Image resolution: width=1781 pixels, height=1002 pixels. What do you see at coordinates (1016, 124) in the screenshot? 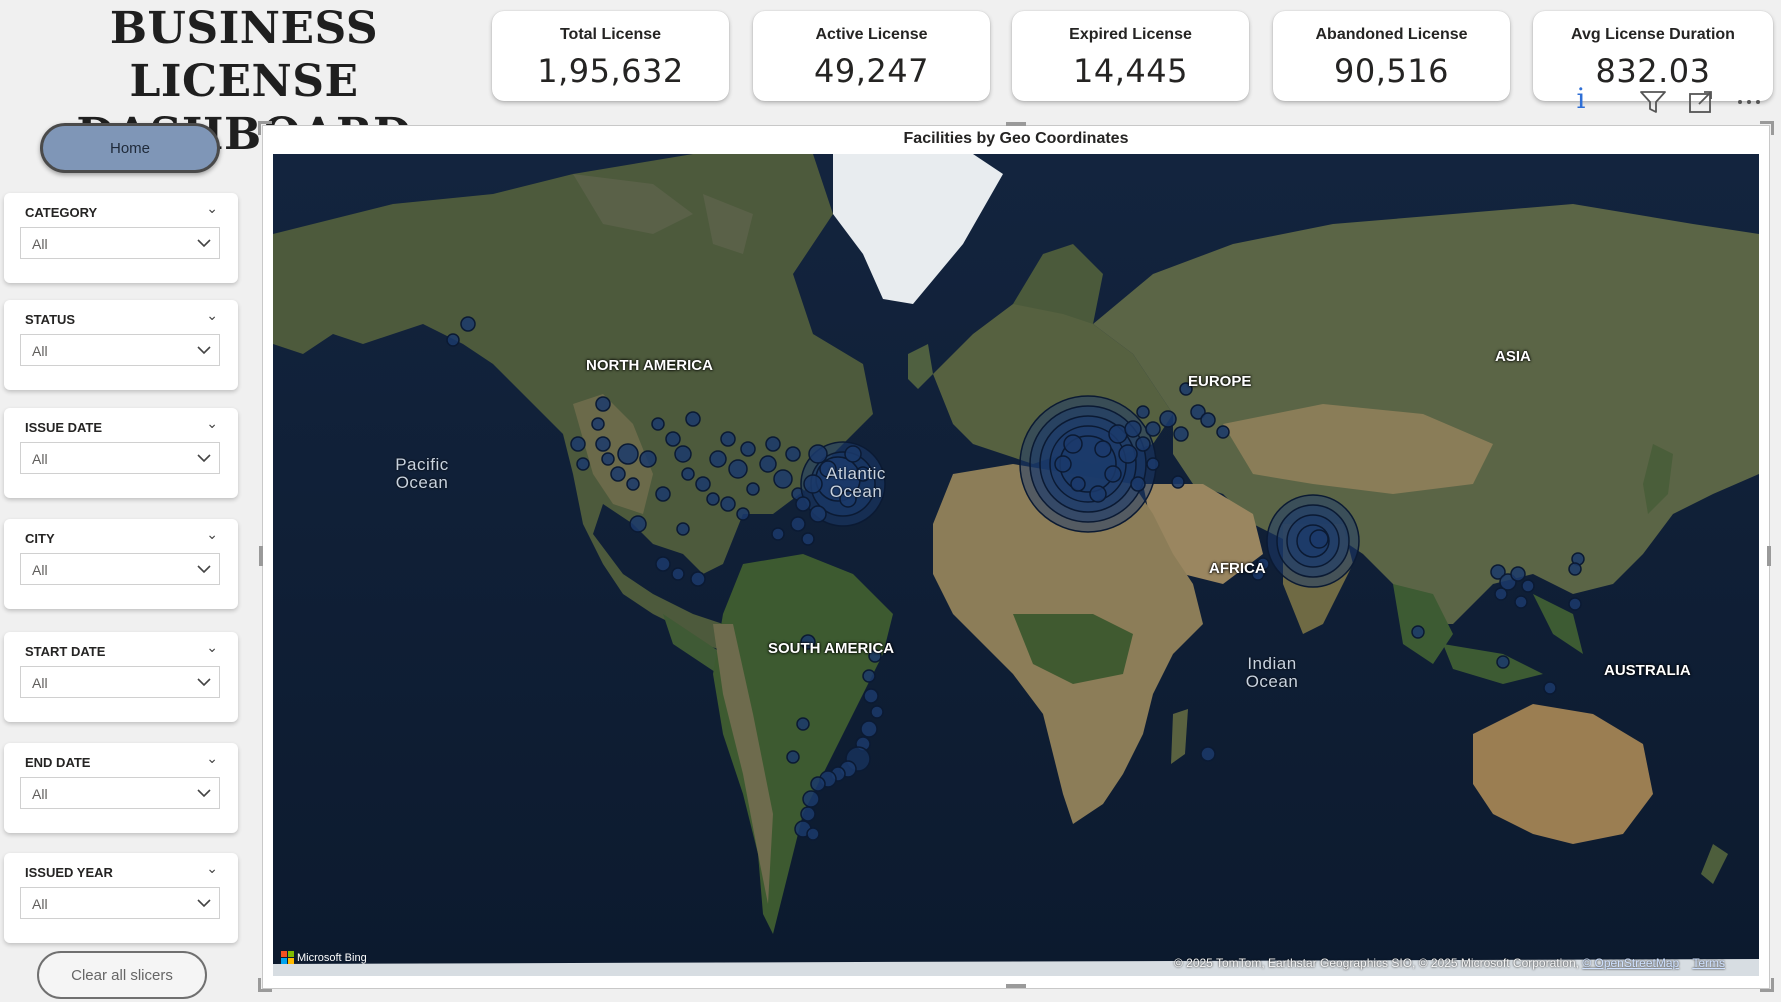
I see `resize-handle-top` at bounding box center [1016, 124].